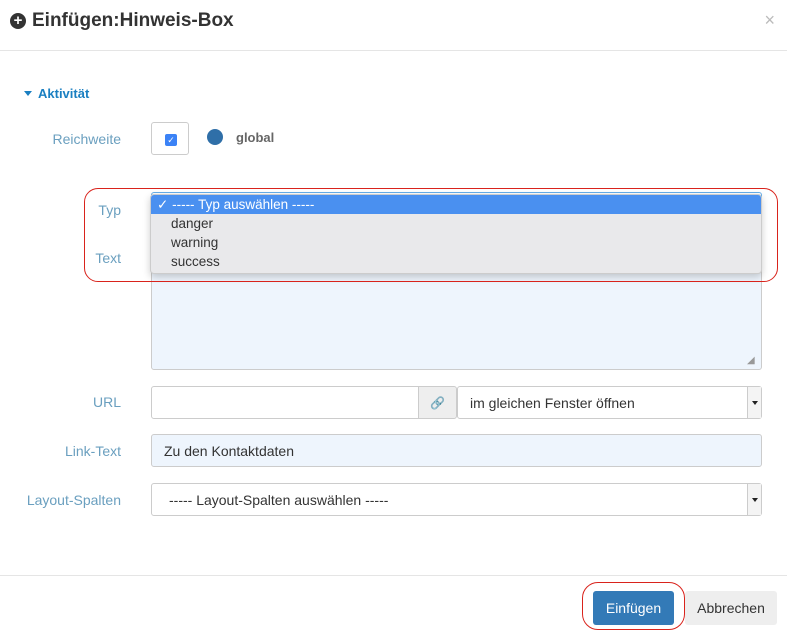 The width and height of the screenshot is (787, 630). I want to click on reichweite-checkbox-wrapper: ✓, so click(170, 138).